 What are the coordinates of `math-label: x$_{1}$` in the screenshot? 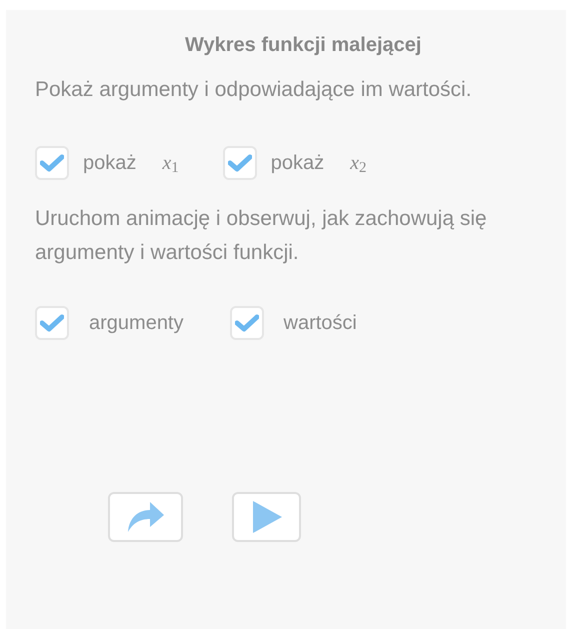 It's located at (170, 164).